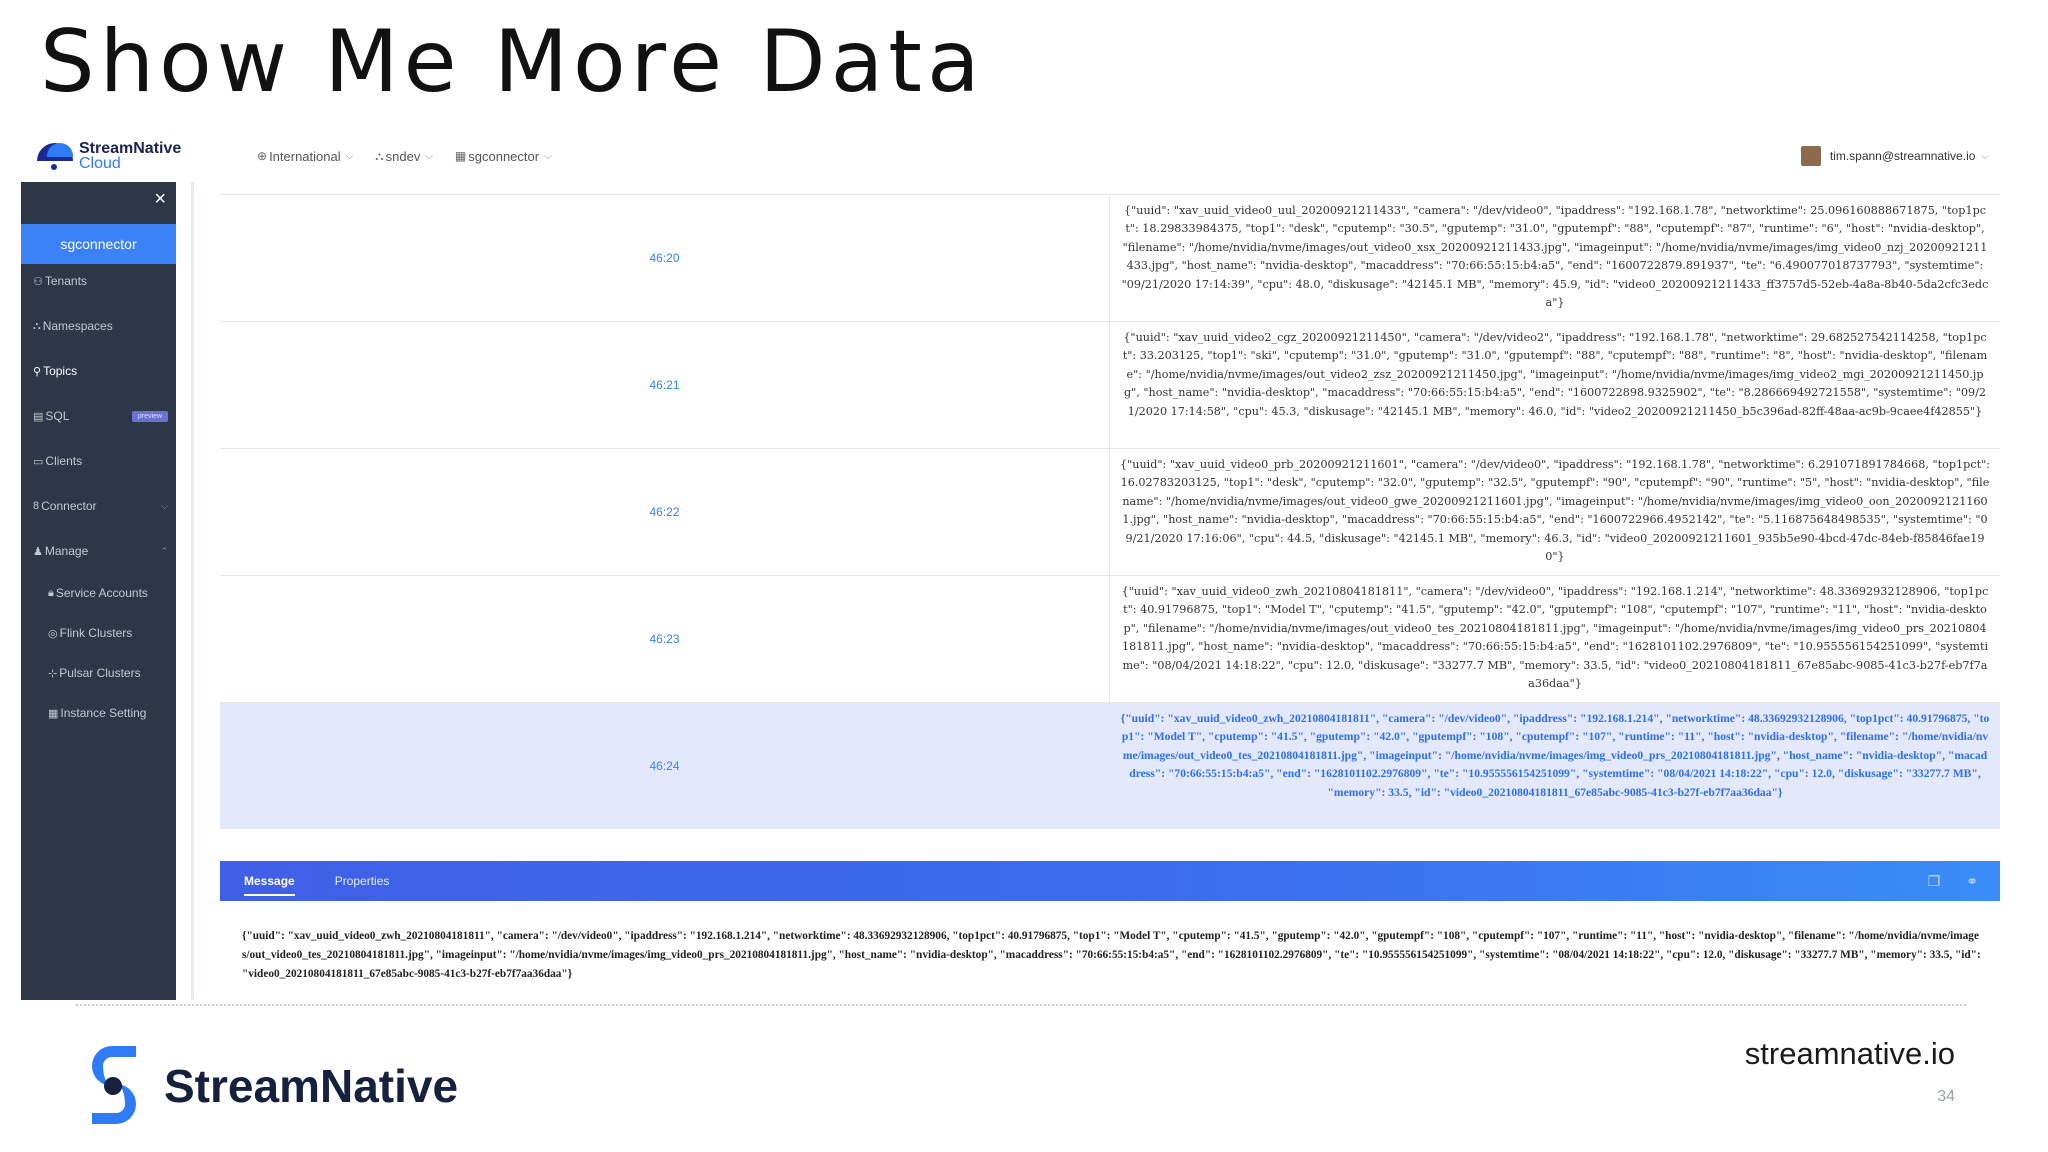  What do you see at coordinates (460, 156) in the screenshot?
I see `cluster-icon: ▦` at bounding box center [460, 156].